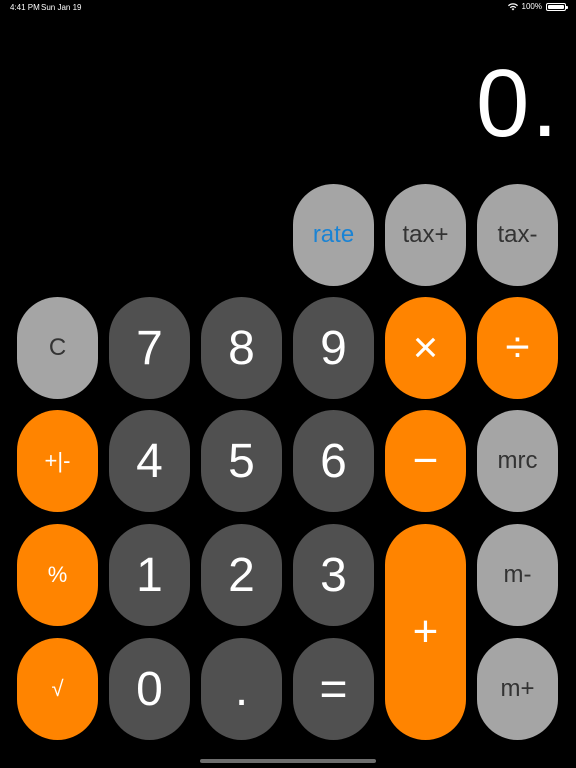 This screenshot has width=576, height=768. I want to click on clear-button: C, so click(57, 348).